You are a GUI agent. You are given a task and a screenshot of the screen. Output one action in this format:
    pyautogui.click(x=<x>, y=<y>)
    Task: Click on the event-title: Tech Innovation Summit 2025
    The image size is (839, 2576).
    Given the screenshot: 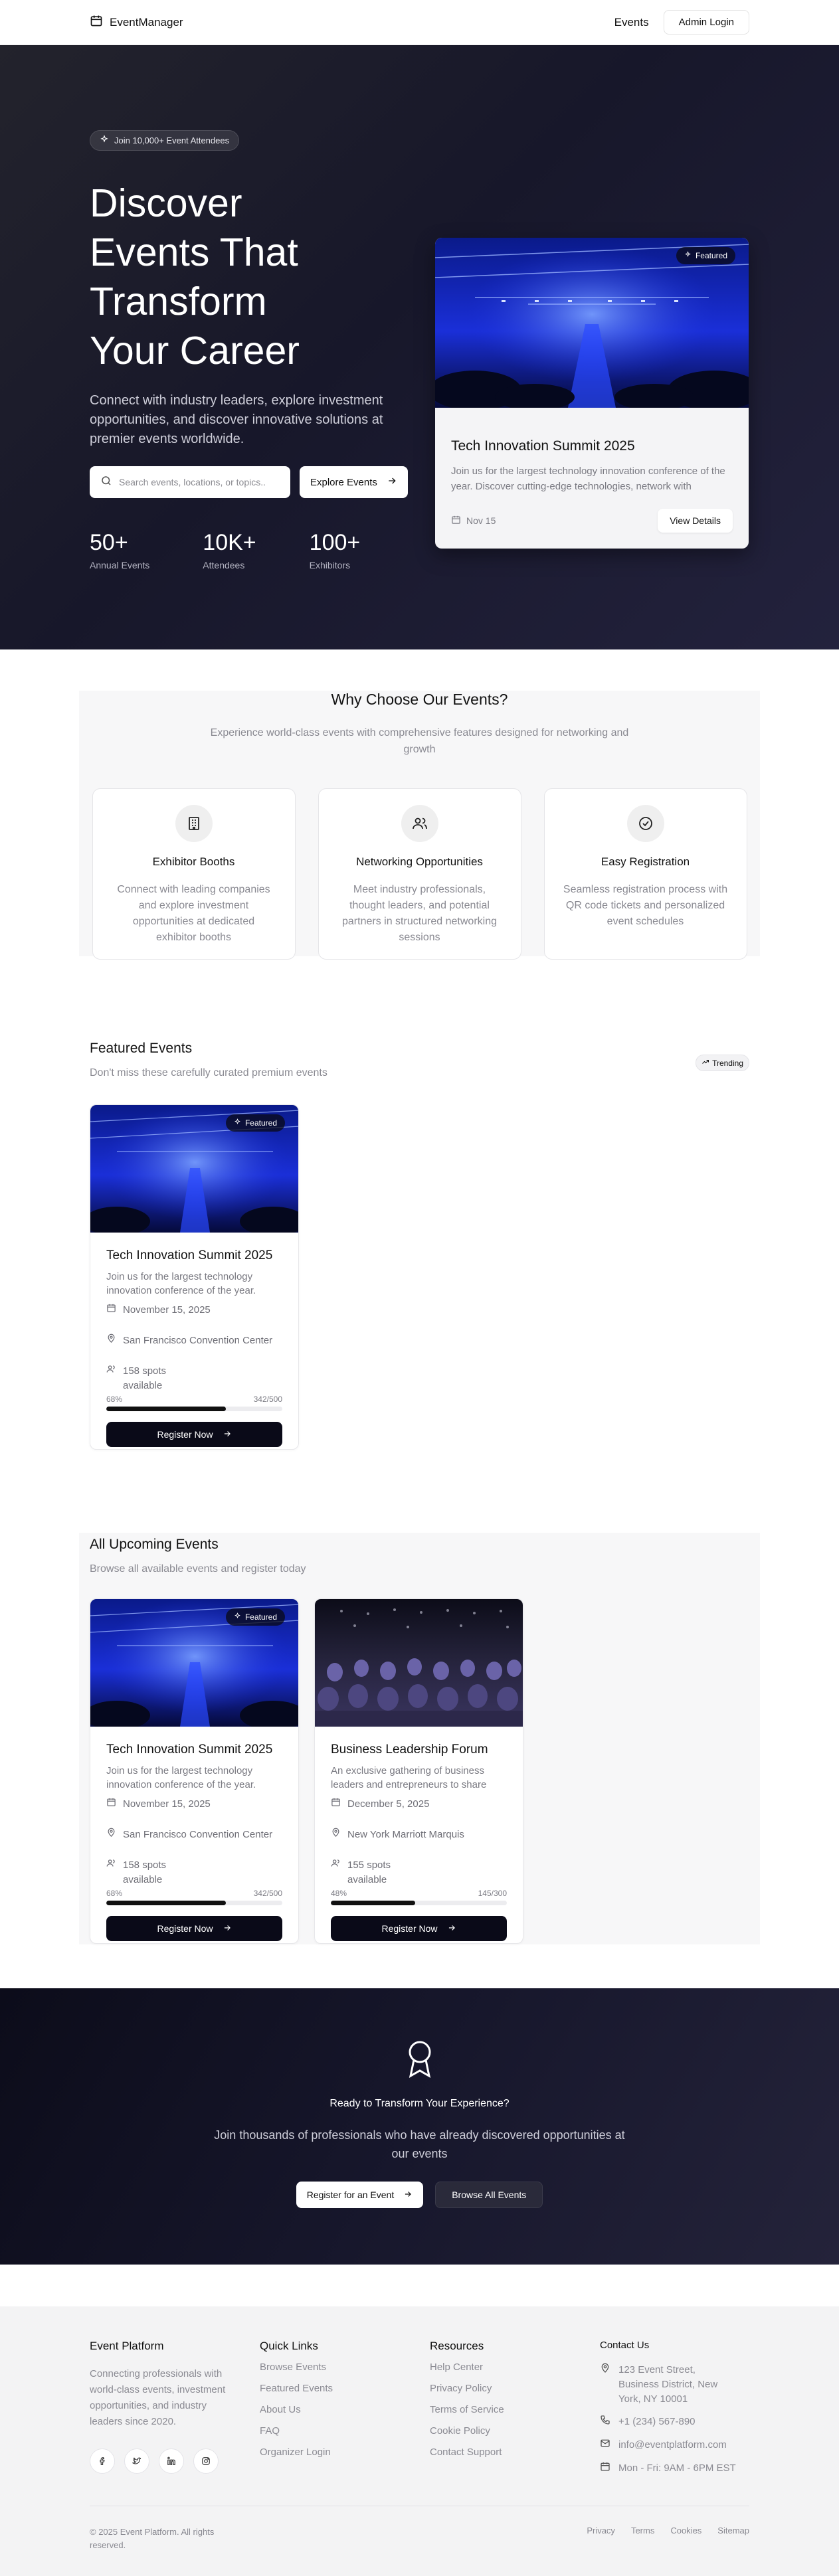 What is the action you would take?
    pyautogui.click(x=543, y=446)
    